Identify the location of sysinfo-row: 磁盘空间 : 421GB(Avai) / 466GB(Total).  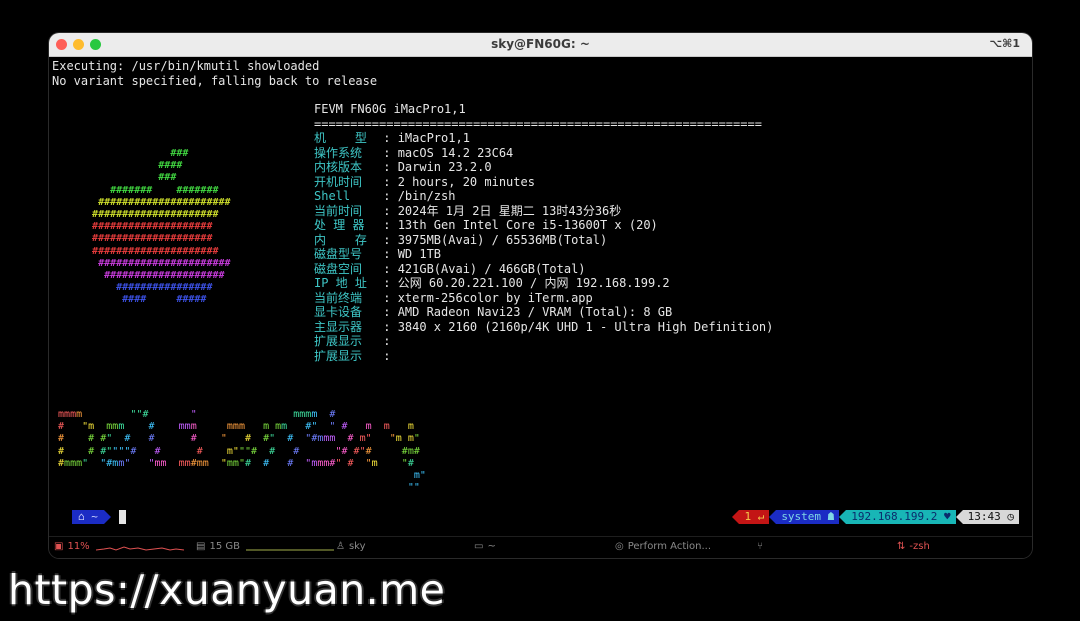
(543, 269).